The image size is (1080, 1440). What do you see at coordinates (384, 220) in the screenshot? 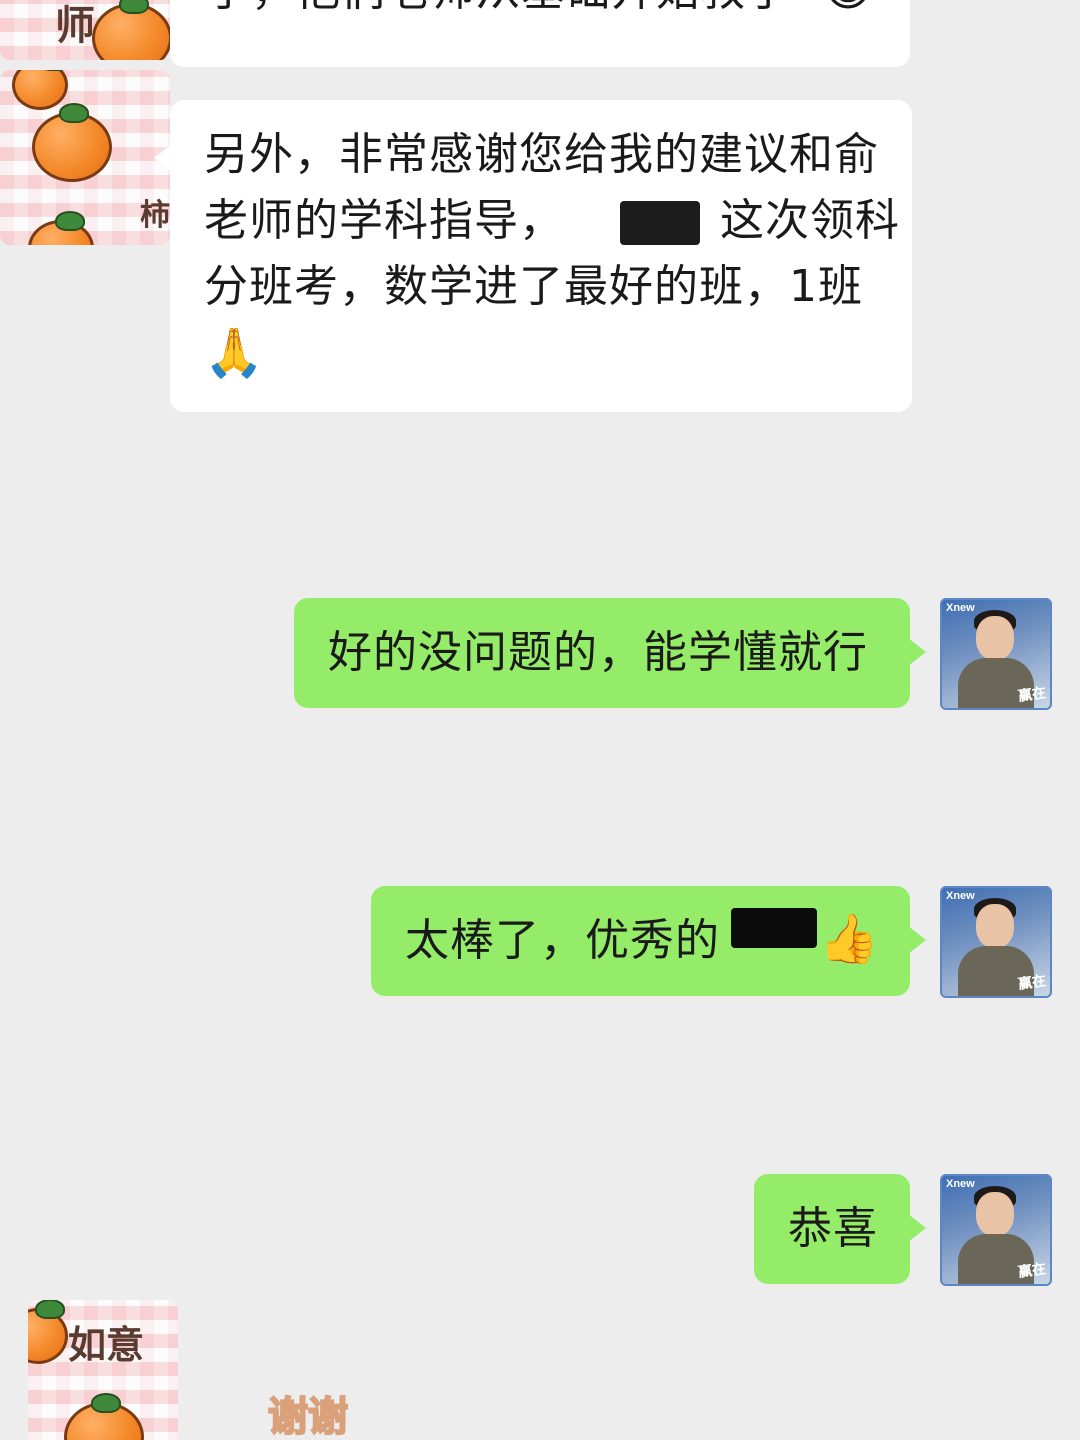
I see `message-line-segment: 老师的学科指导，` at bounding box center [384, 220].